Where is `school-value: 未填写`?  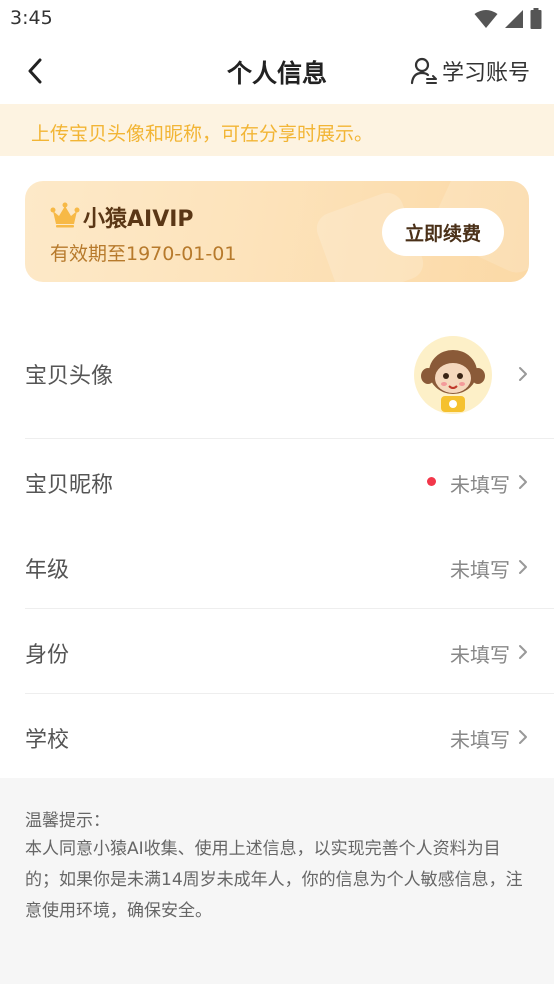 school-value: 未填写 is located at coordinates (480, 740).